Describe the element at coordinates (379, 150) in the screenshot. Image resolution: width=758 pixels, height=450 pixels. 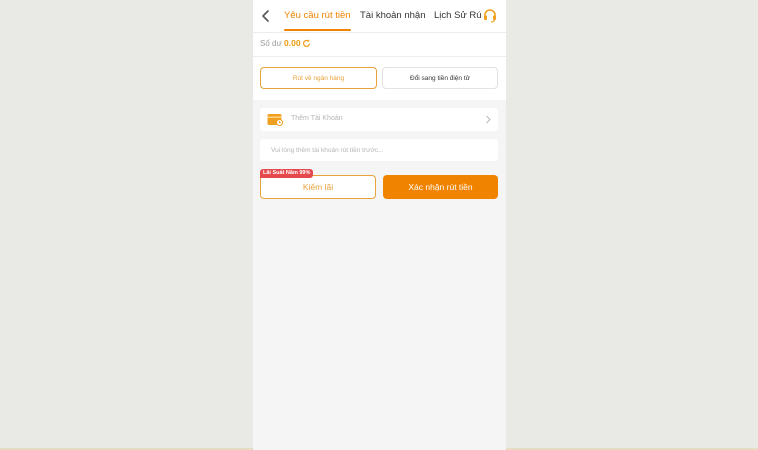
I see `withdraw-account-hint-input` at that location.